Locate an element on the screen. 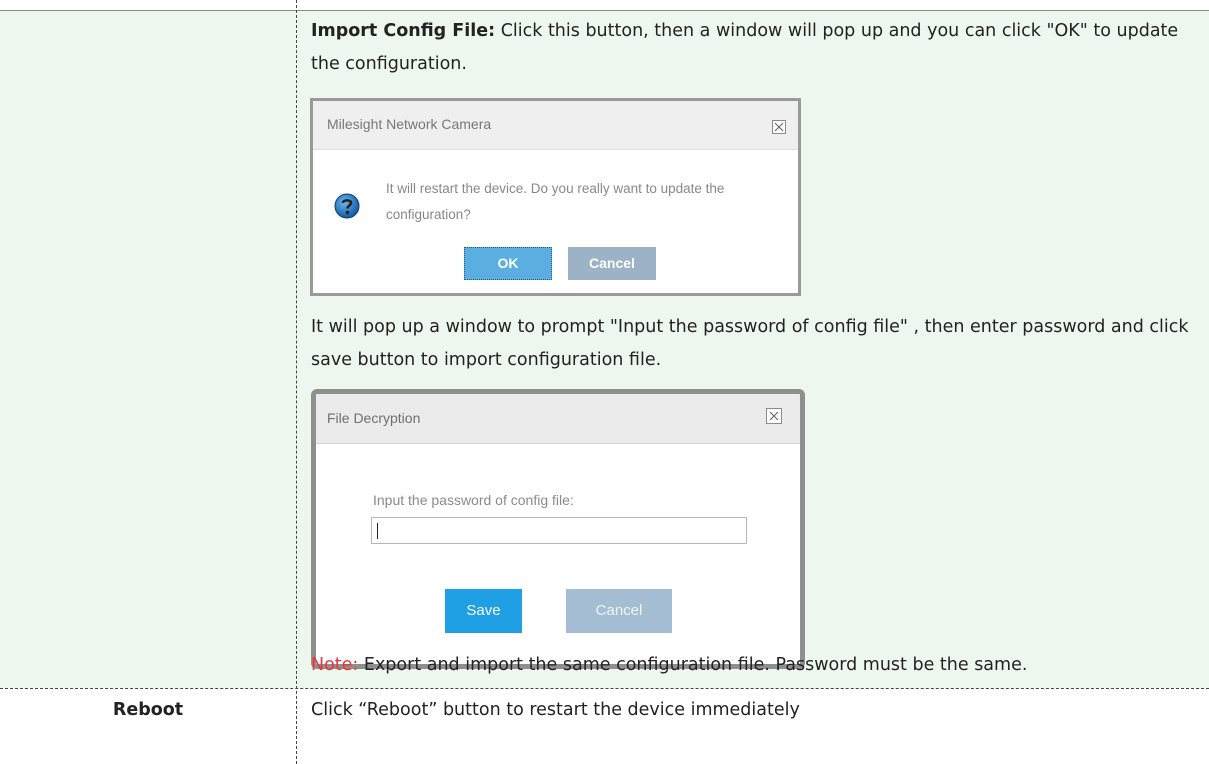 The image size is (1209, 764). reboot-label: Reboot is located at coordinates (148, 710).